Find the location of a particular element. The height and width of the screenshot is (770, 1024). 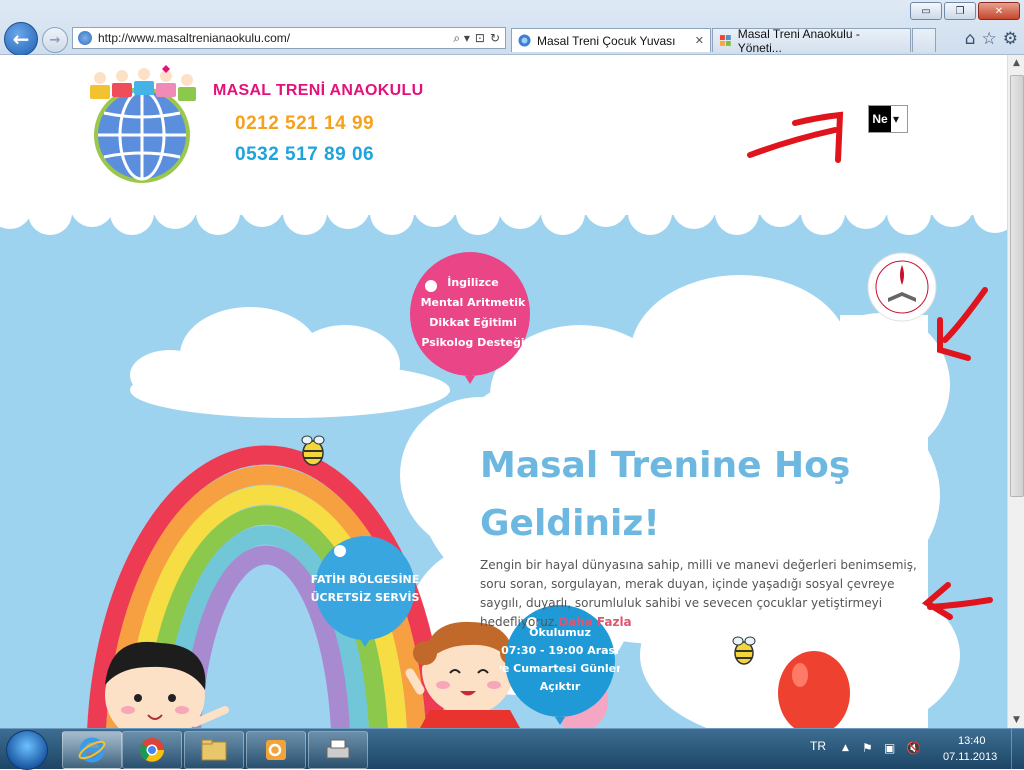

tab-masal-treni-cocuk-yuvasi: Masal Treni Çocuk Yuvası ✕ is located at coordinates (611, 40).